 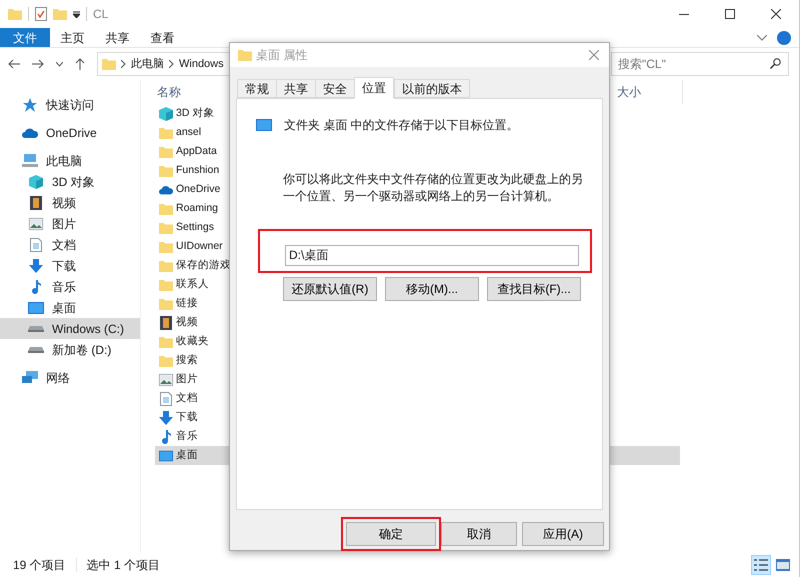 What do you see at coordinates (187, 455) in the screenshot?
I see `file-name: 桌面` at bounding box center [187, 455].